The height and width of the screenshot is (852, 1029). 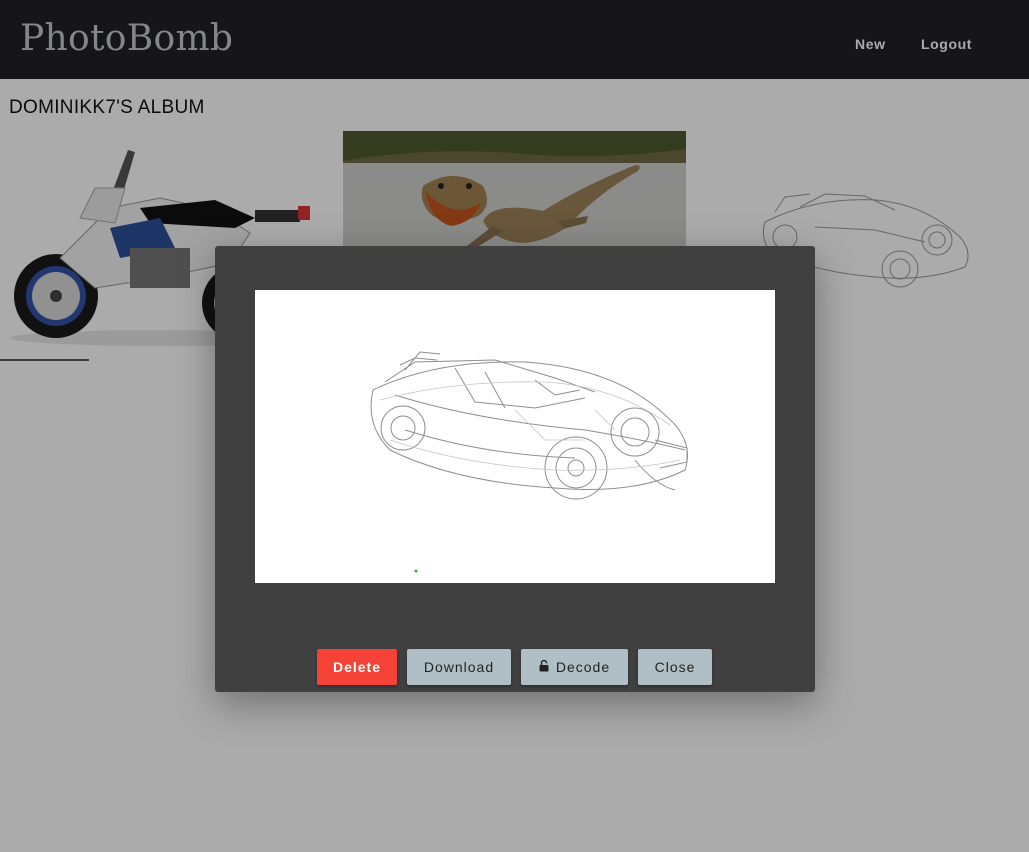 I want to click on unlock-icon, so click(x=544, y=667).